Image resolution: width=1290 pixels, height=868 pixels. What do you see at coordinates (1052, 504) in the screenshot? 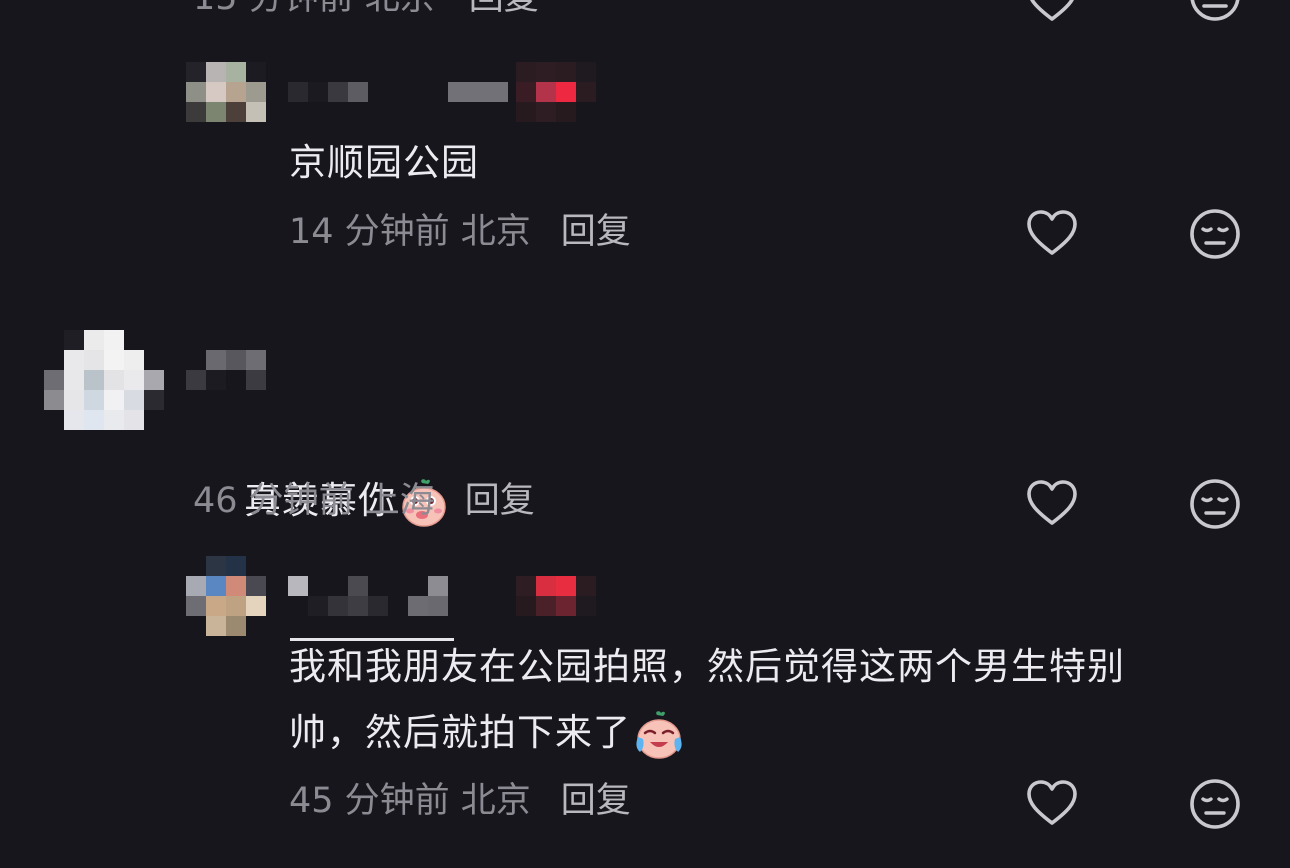
I see `comment-2-like-heart-icon` at bounding box center [1052, 504].